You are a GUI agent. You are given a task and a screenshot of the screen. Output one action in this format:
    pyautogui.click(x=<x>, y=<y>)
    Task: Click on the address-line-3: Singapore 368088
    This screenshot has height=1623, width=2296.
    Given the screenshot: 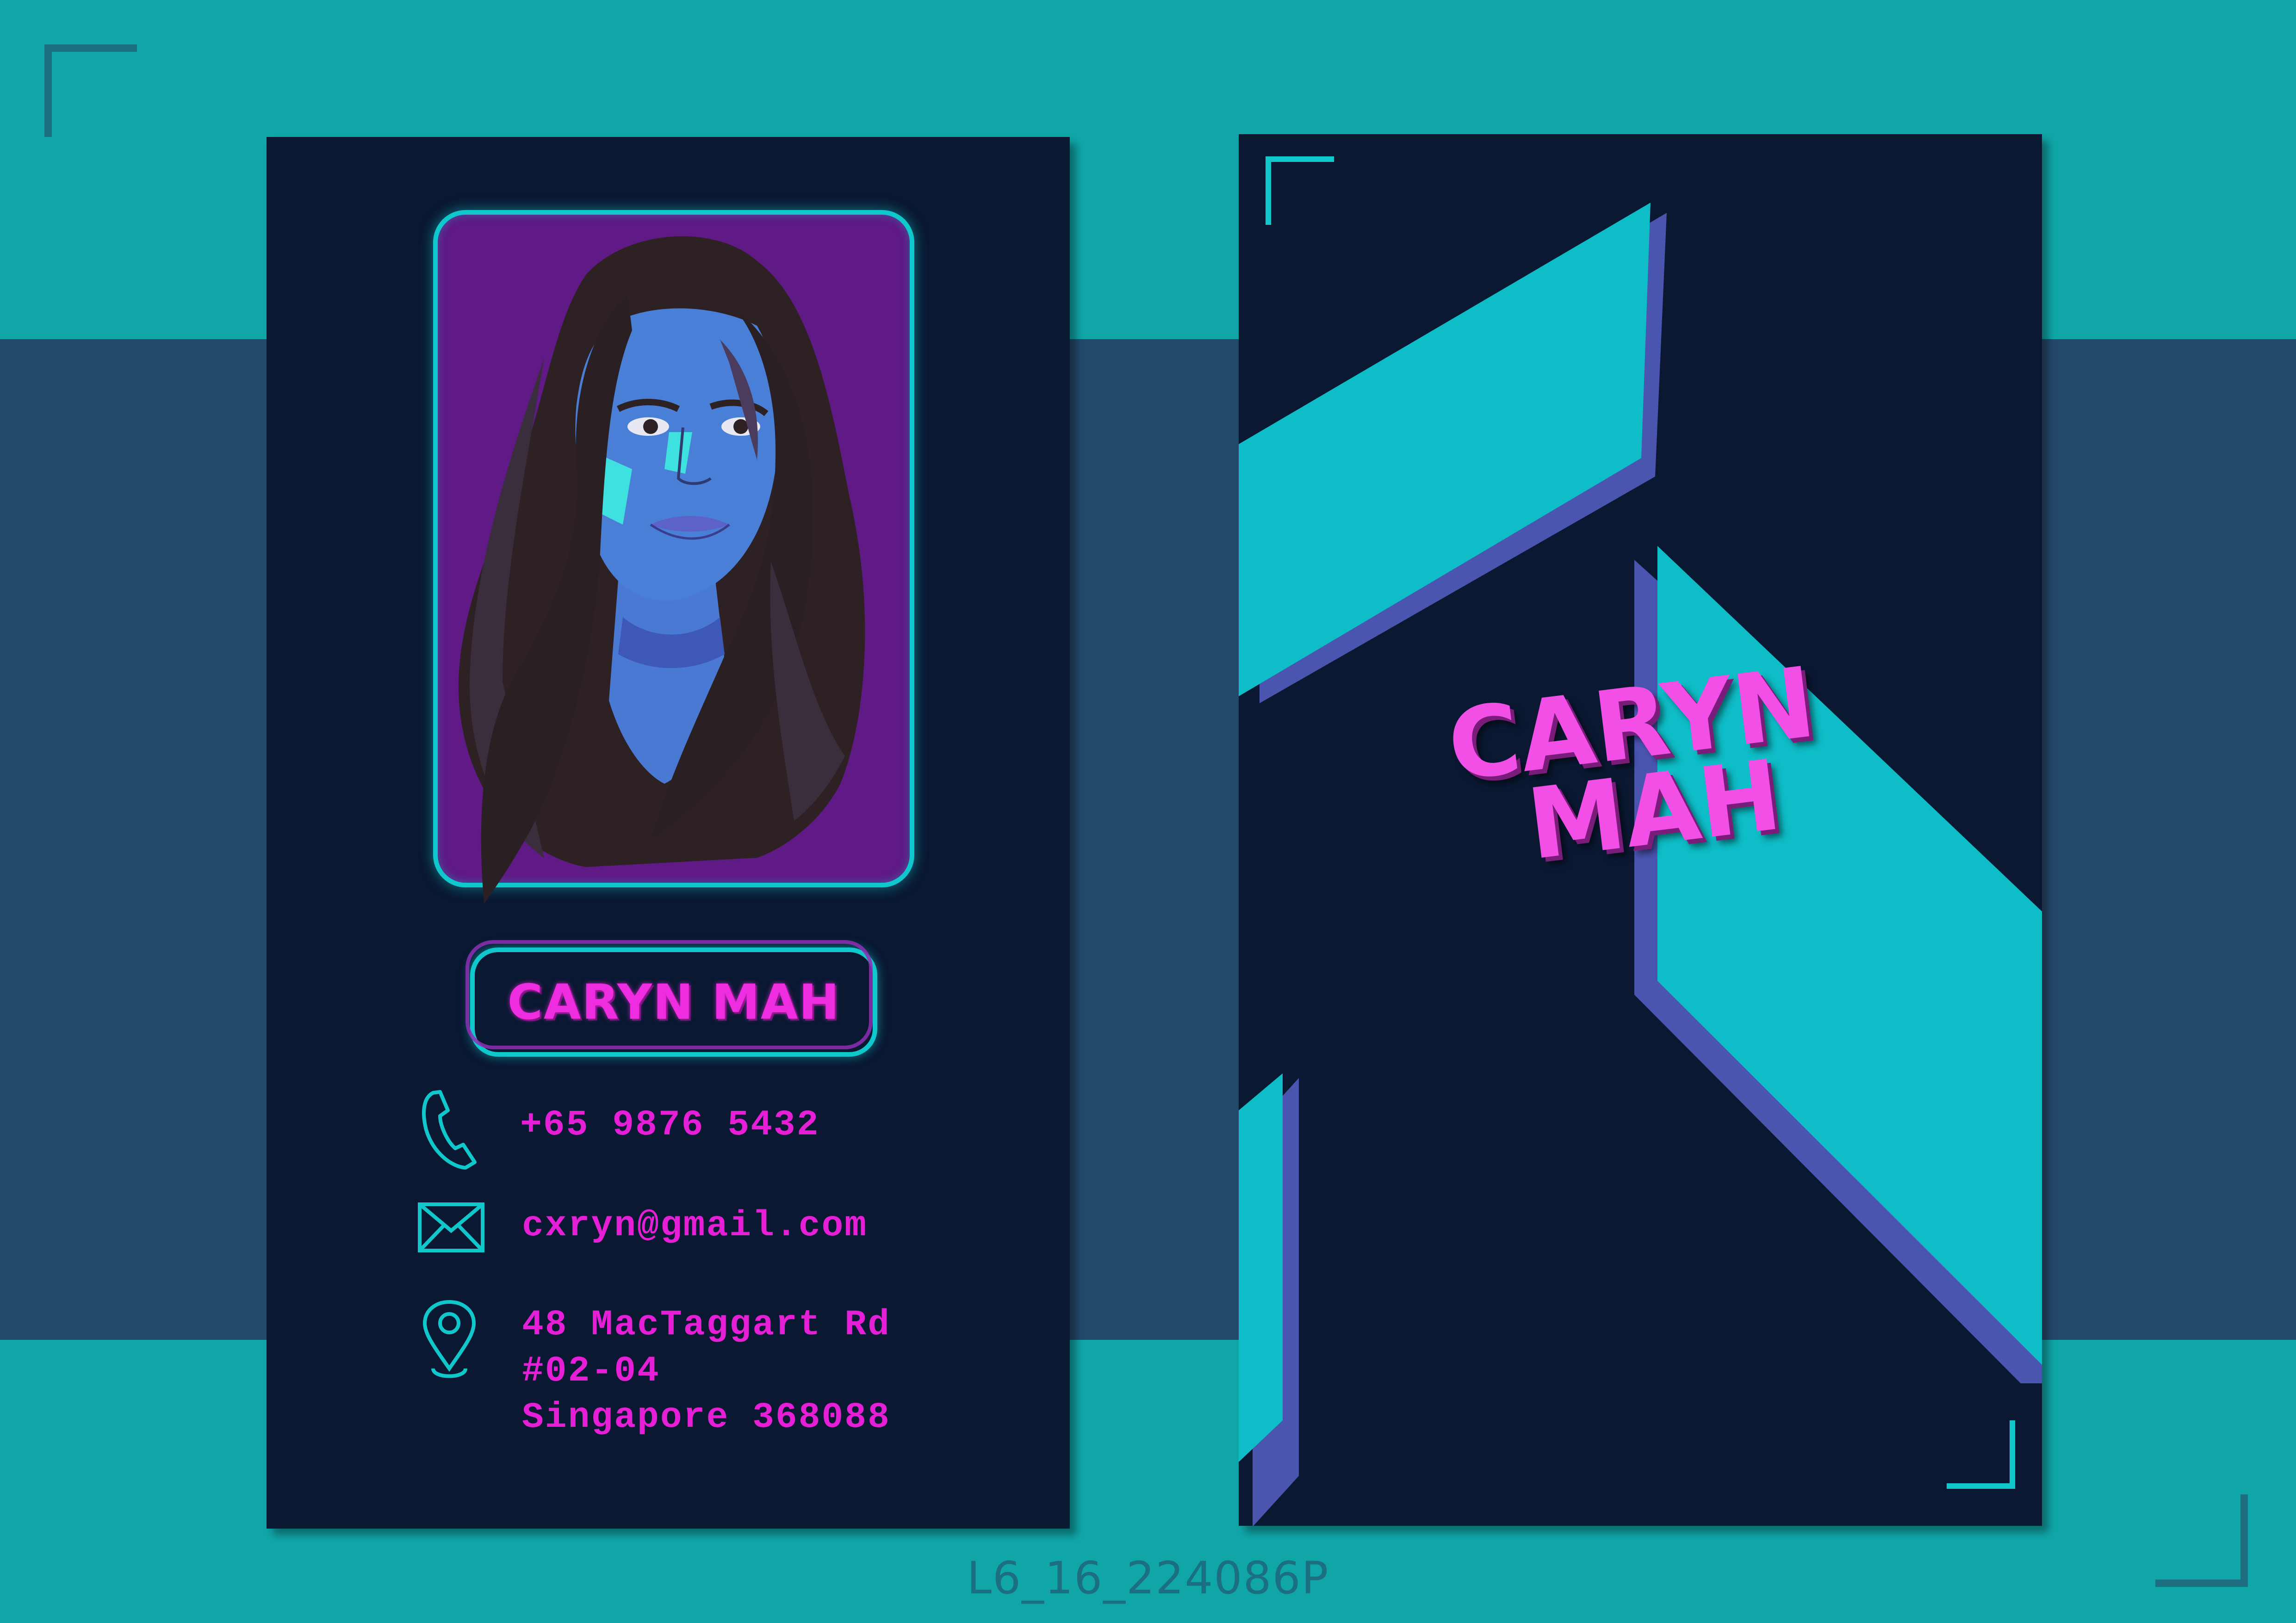 What is the action you would take?
    pyautogui.click(x=707, y=1417)
    